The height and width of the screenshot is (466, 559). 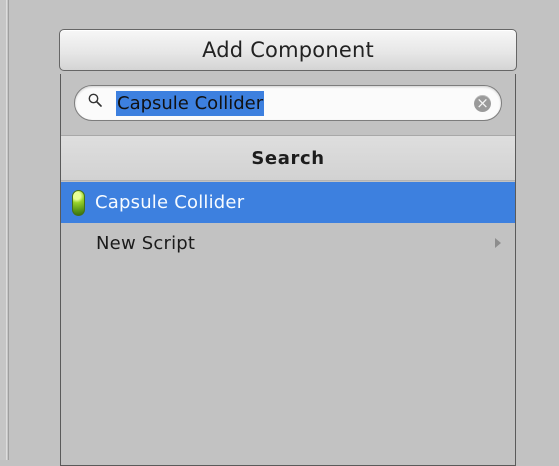 I want to click on list-item-new-script: New Script, so click(x=288, y=243).